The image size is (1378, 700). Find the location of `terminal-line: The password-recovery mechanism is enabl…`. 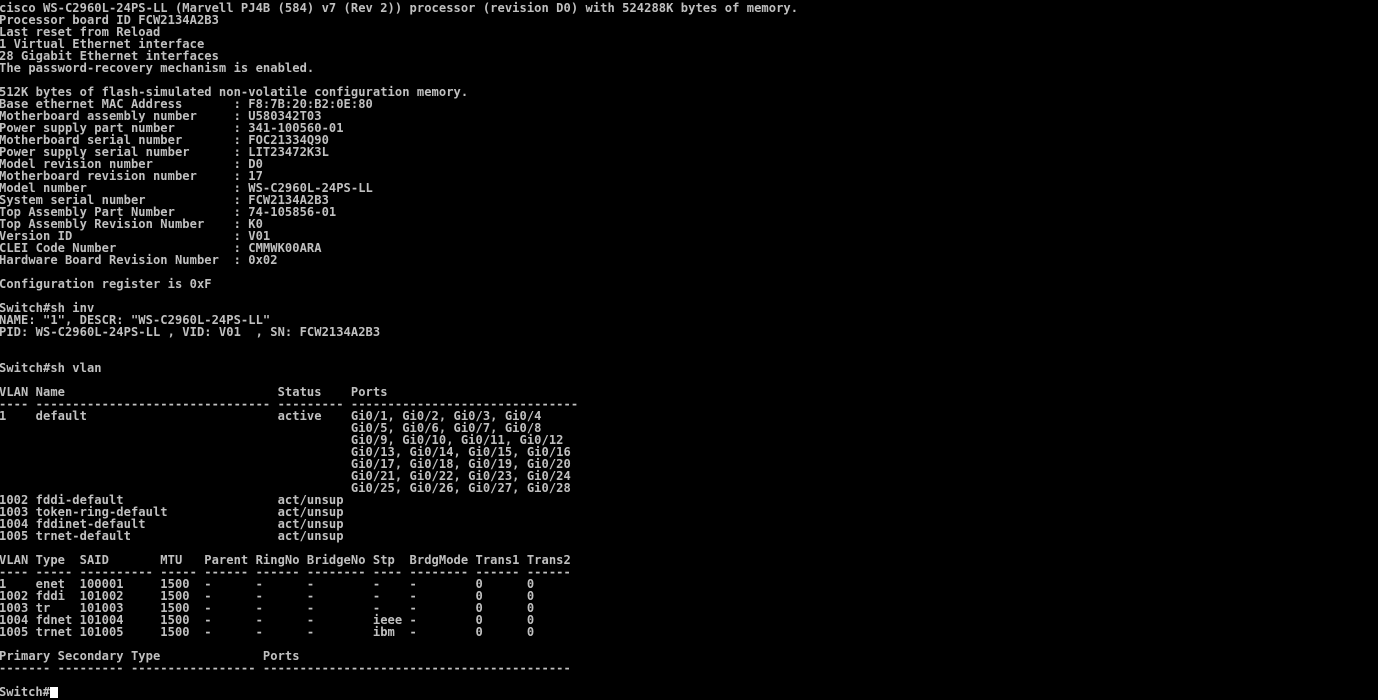

terminal-line: The password-recovery mechanism is enabl… is located at coordinates (157, 68).